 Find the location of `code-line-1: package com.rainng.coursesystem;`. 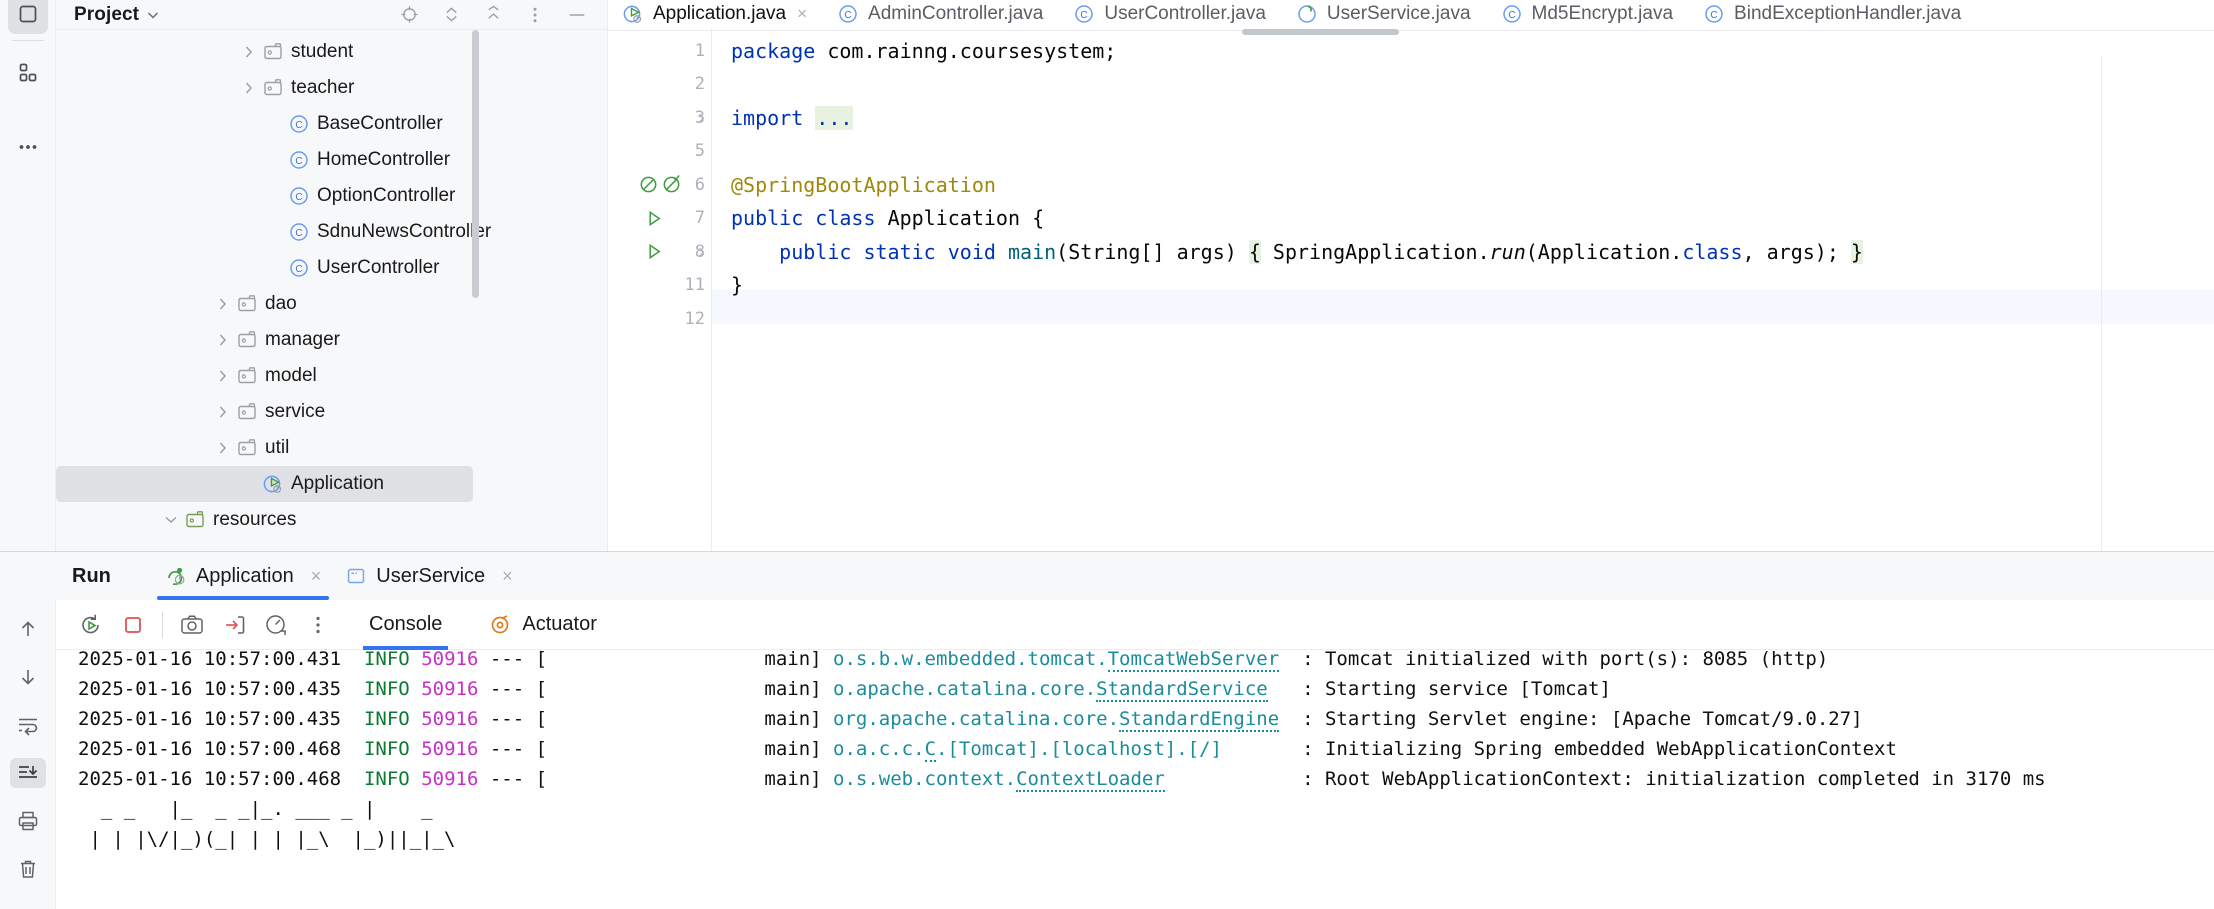

code-line-1: package com.rainng.coursesystem; is located at coordinates (1472, 51).